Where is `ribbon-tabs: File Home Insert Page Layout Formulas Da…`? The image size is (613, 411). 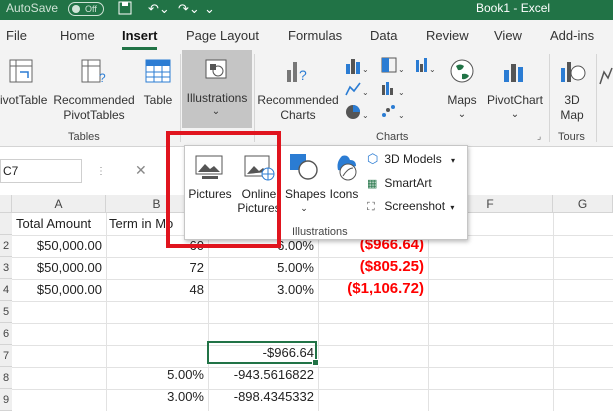
ribbon-tabs: File Home Insert Page Layout Formulas Da… is located at coordinates (306, 35).